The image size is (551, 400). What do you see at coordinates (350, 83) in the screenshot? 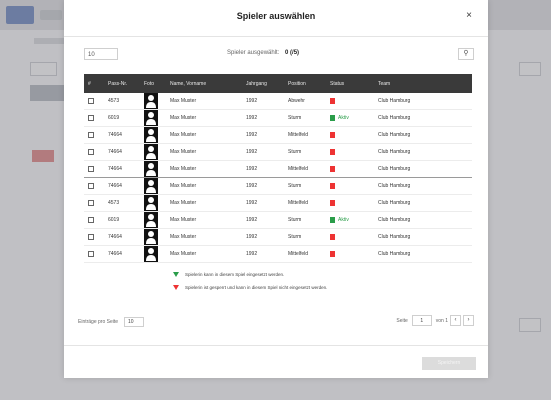
I see `column-header: Status` at bounding box center [350, 83].